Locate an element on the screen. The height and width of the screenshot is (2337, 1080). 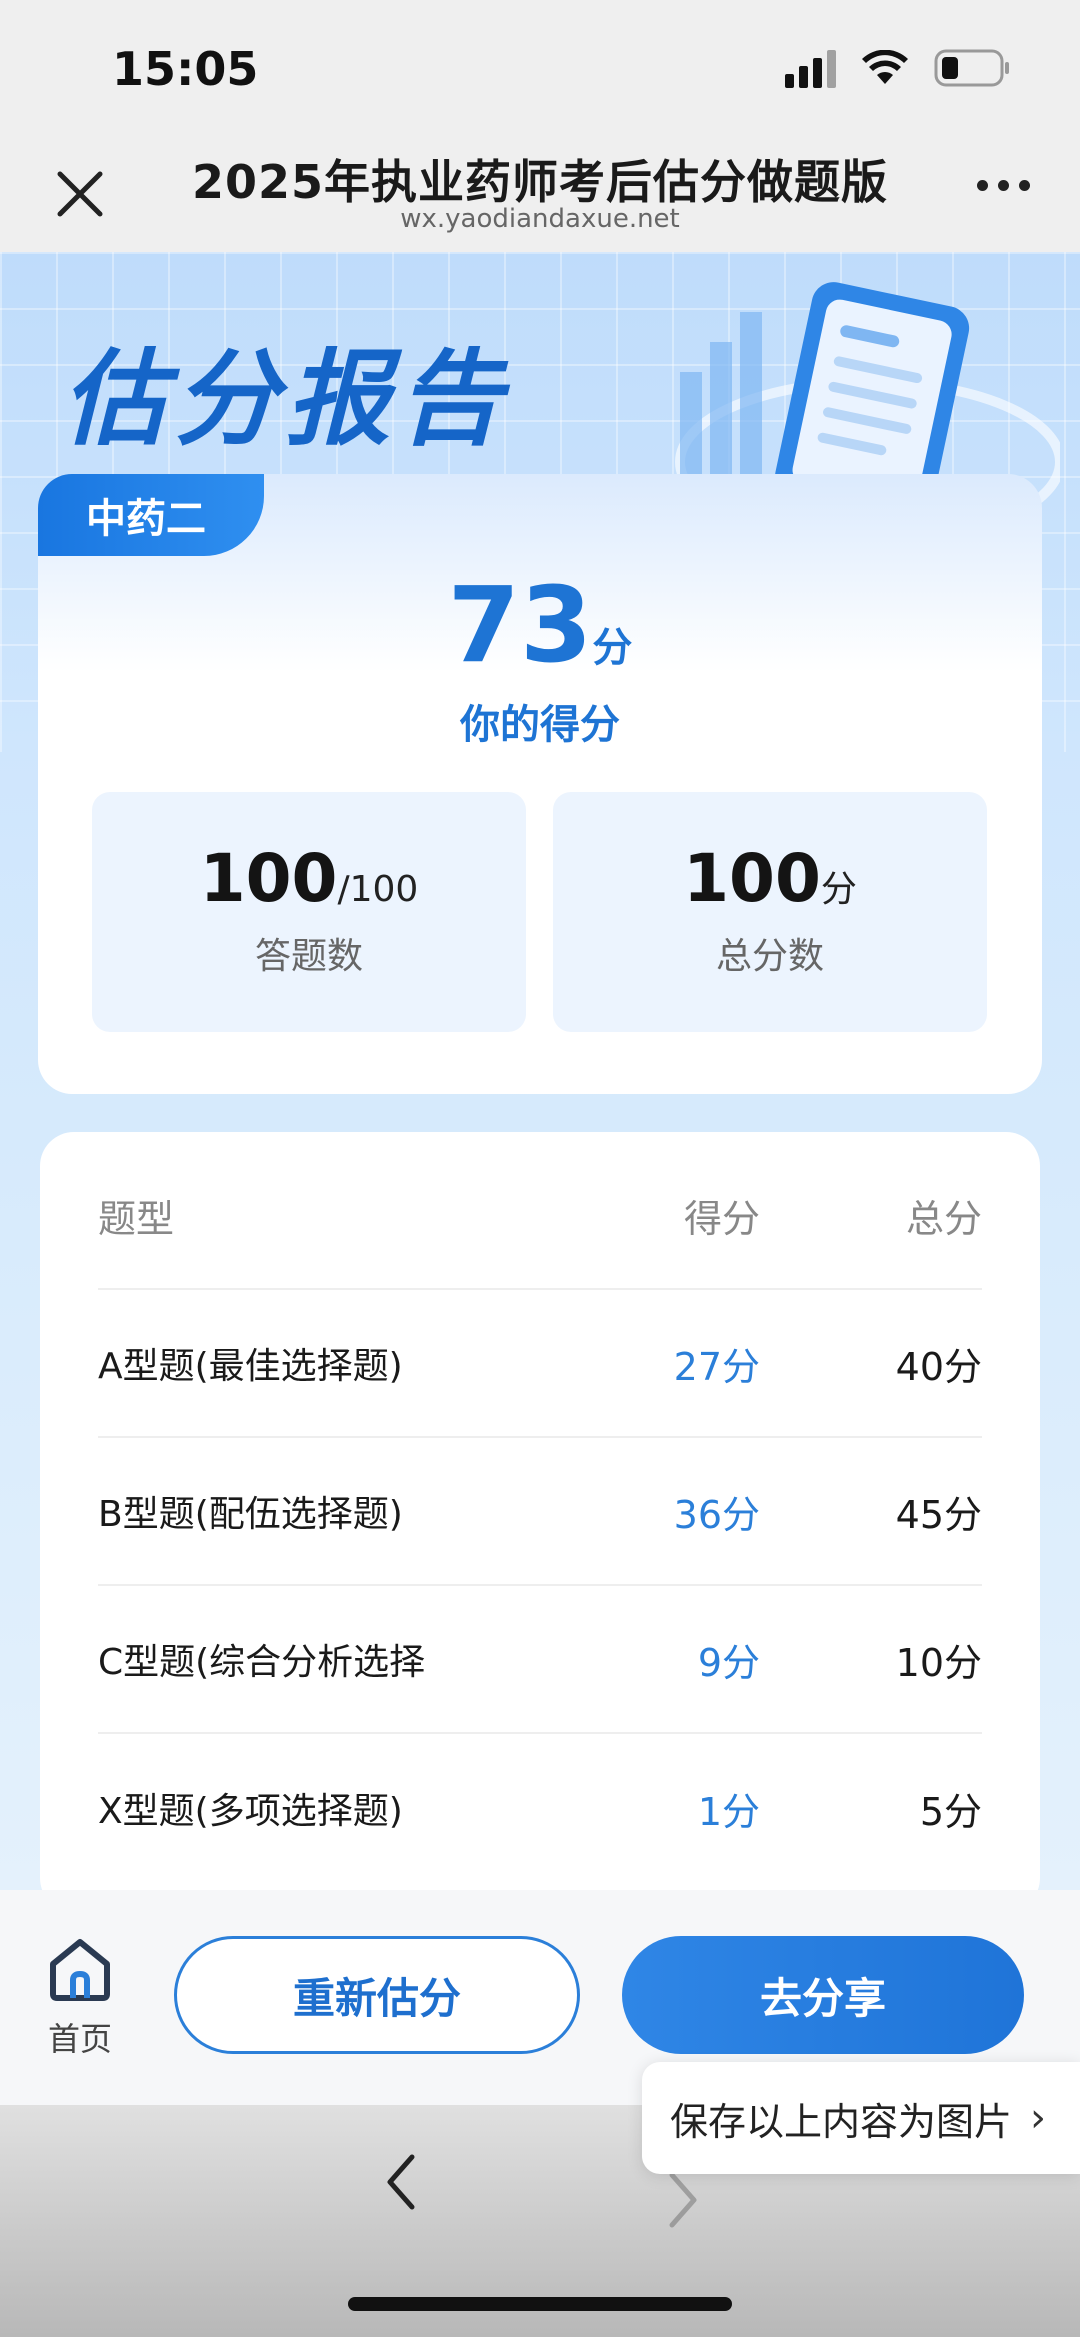
row-type: B型题(配伍选择题) is located at coordinates (250, 1514).